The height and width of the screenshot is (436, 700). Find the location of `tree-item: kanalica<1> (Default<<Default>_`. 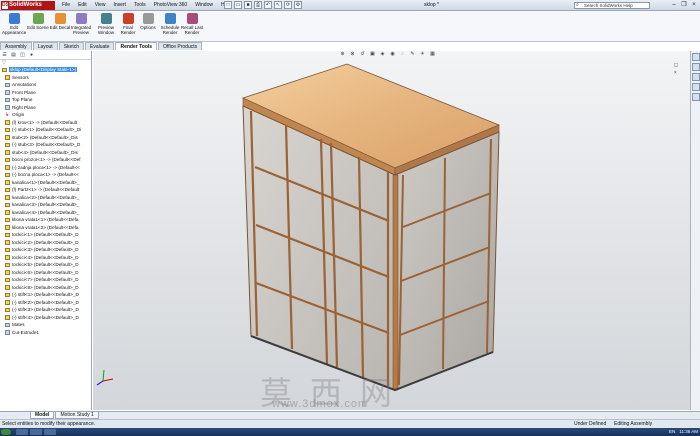

tree-item: kanalica<1> (Default<<Default>_ is located at coordinates (45, 183).